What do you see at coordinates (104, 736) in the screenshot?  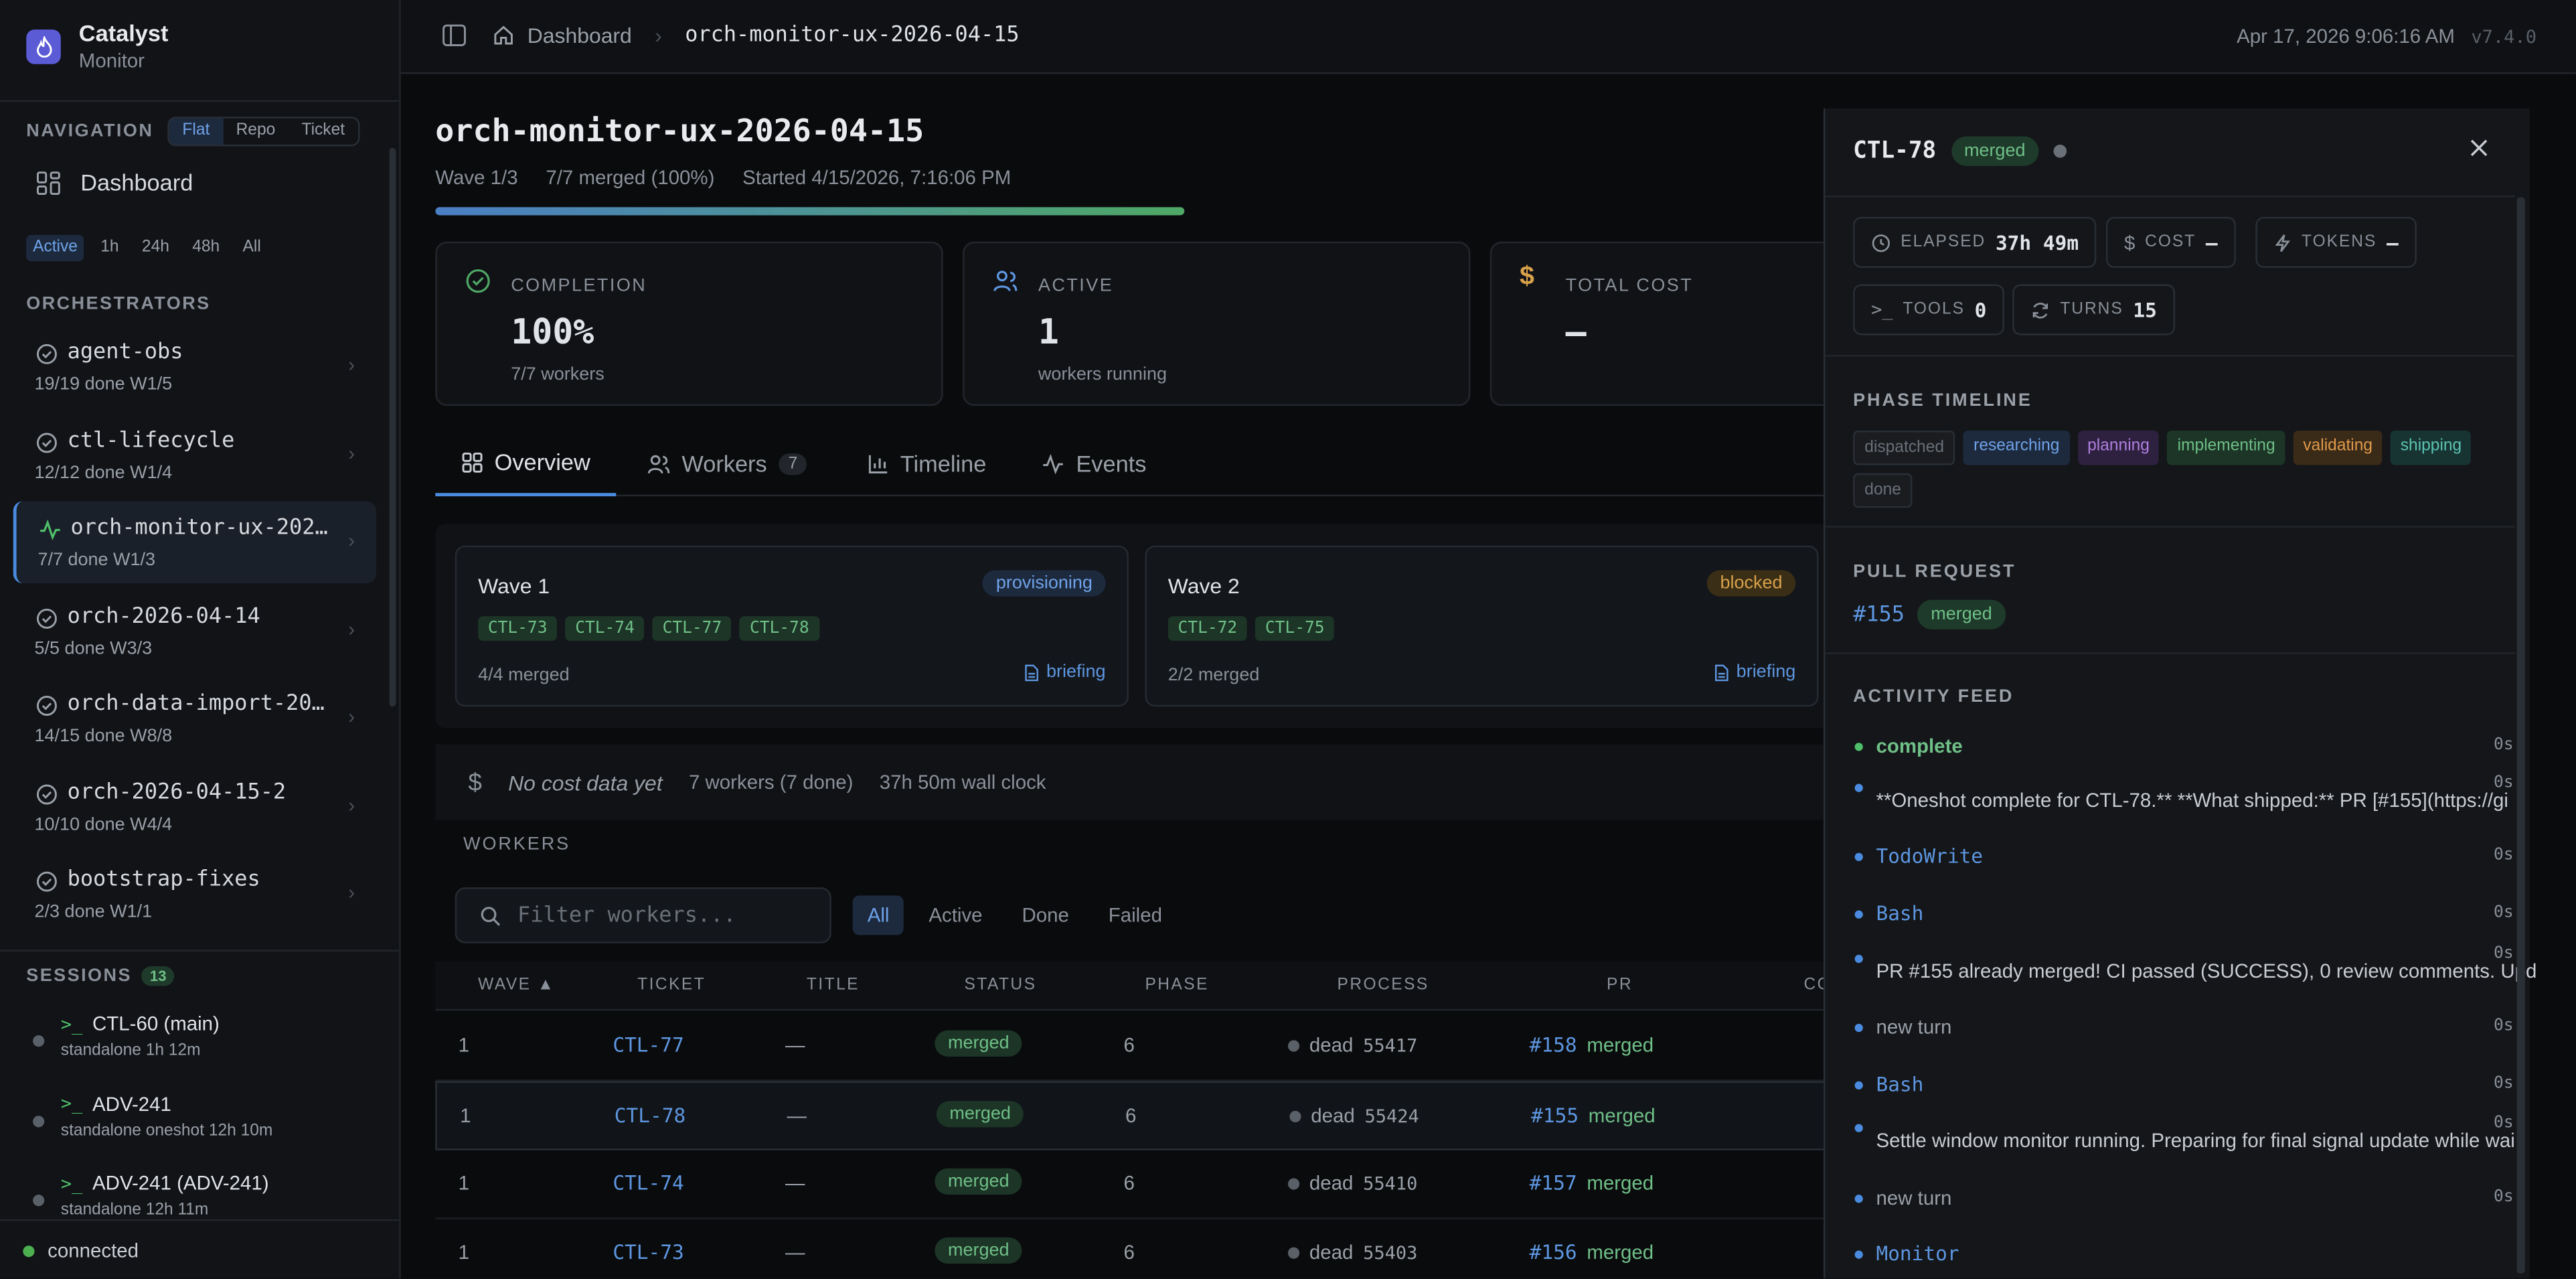 I see `orchestrator-meta: 14/15 done W8/8` at bounding box center [104, 736].